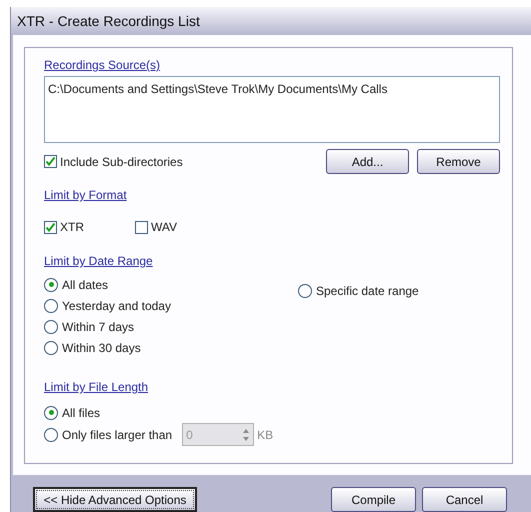 This screenshot has height=512, width=531. What do you see at coordinates (101, 347) in the screenshot?
I see `radio-label: Within 30 days` at bounding box center [101, 347].